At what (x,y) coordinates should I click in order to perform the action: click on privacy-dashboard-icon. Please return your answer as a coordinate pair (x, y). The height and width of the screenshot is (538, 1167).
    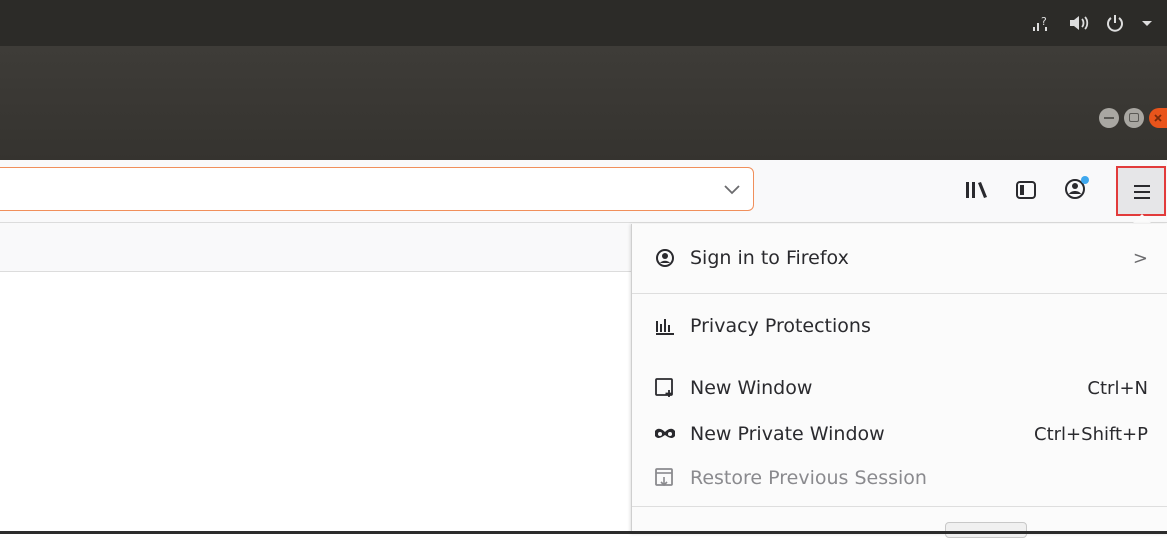
    Looking at the image, I should click on (665, 326).